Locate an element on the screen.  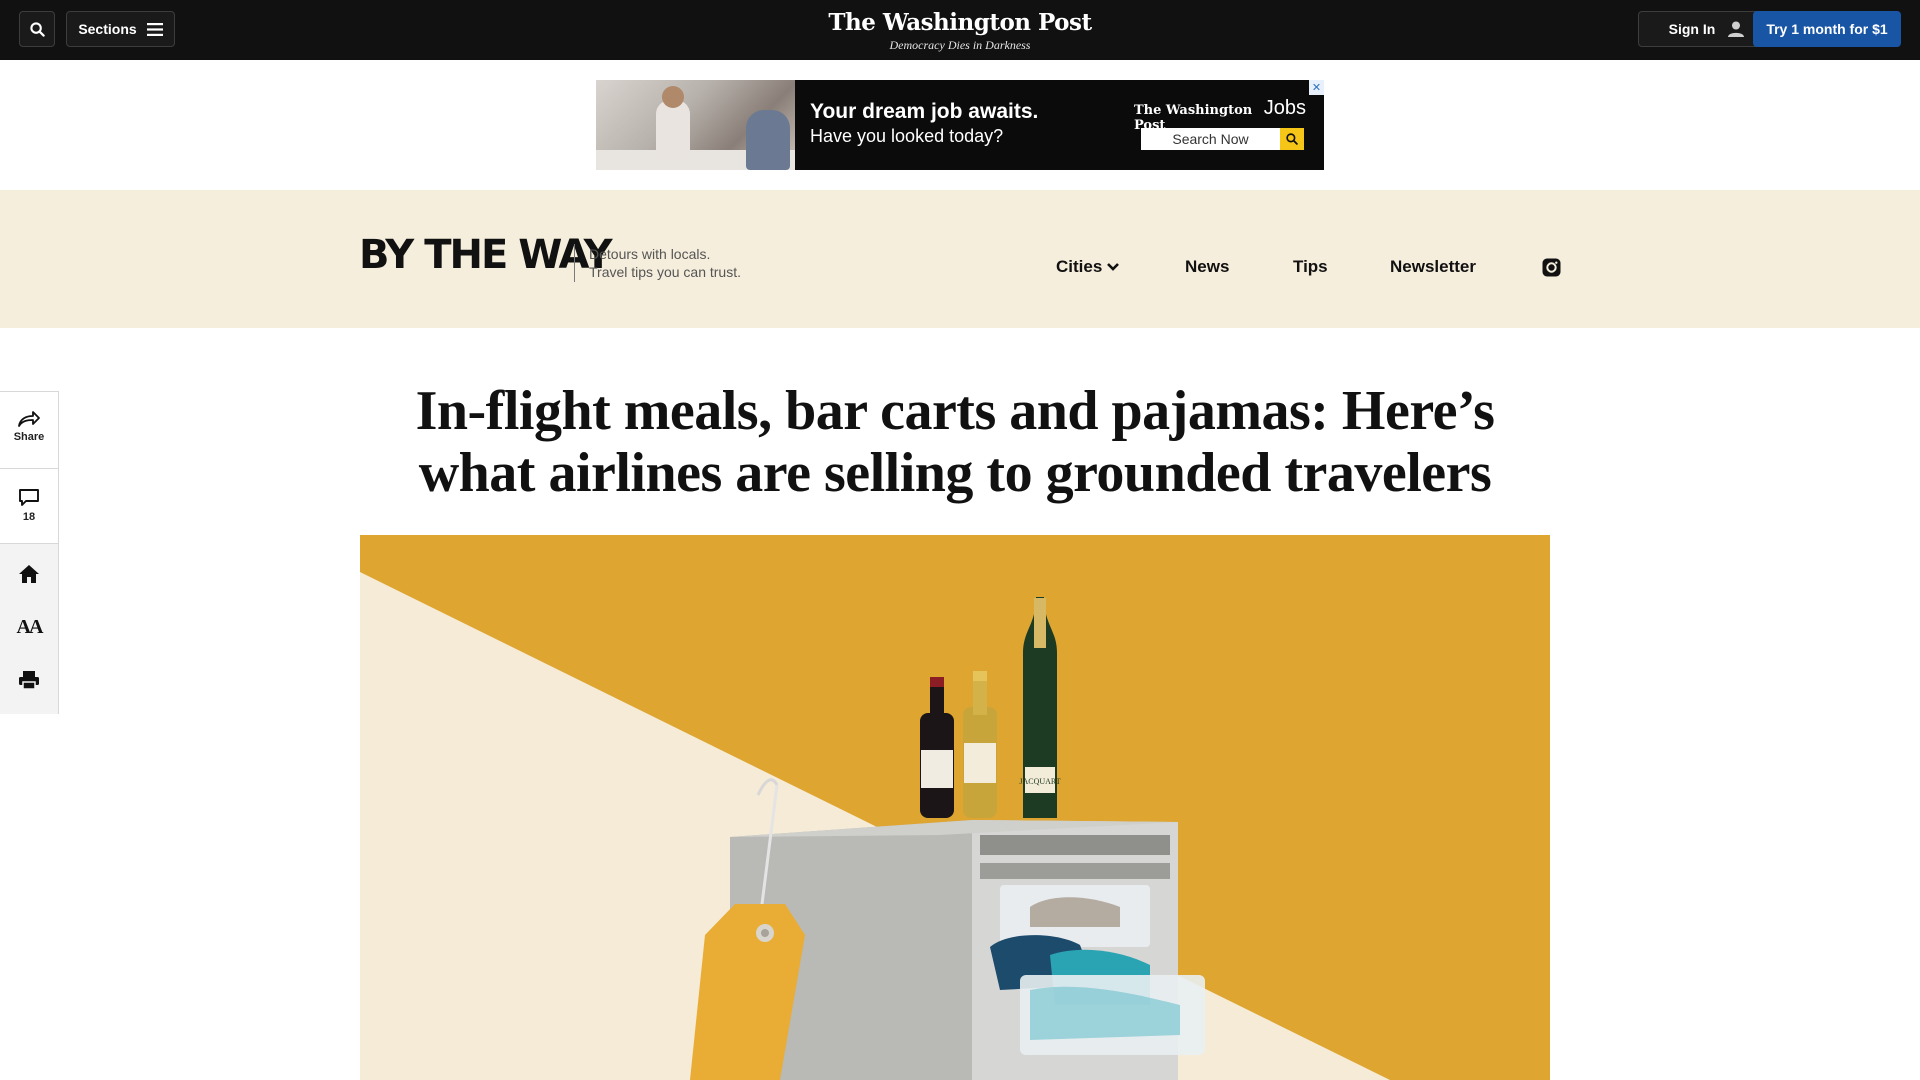
instagram-link is located at coordinates (1551, 267).